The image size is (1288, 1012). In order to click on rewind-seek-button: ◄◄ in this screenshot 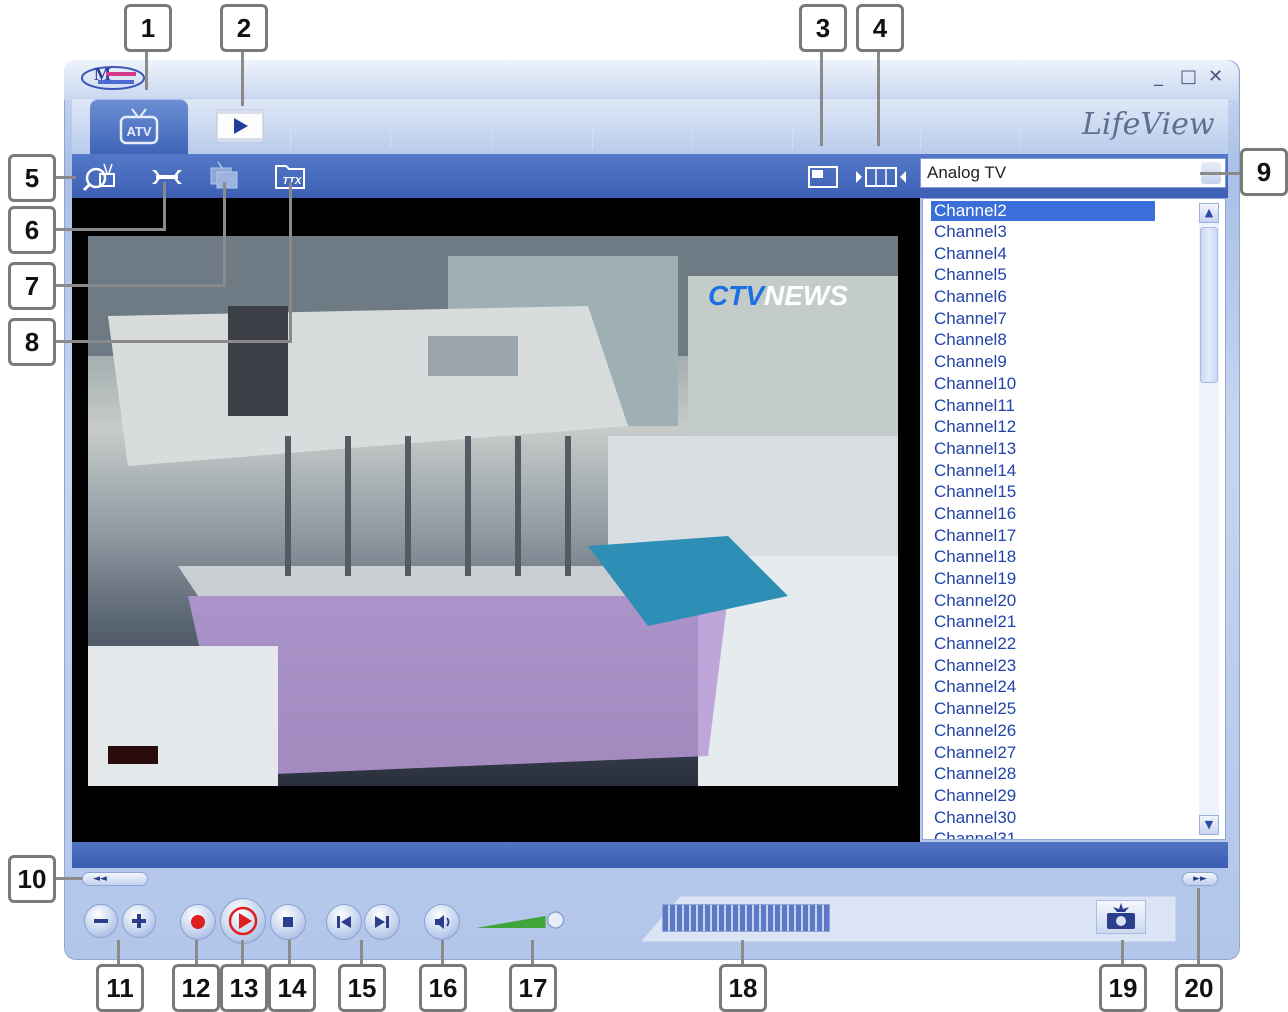, I will do `click(115, 879)`.